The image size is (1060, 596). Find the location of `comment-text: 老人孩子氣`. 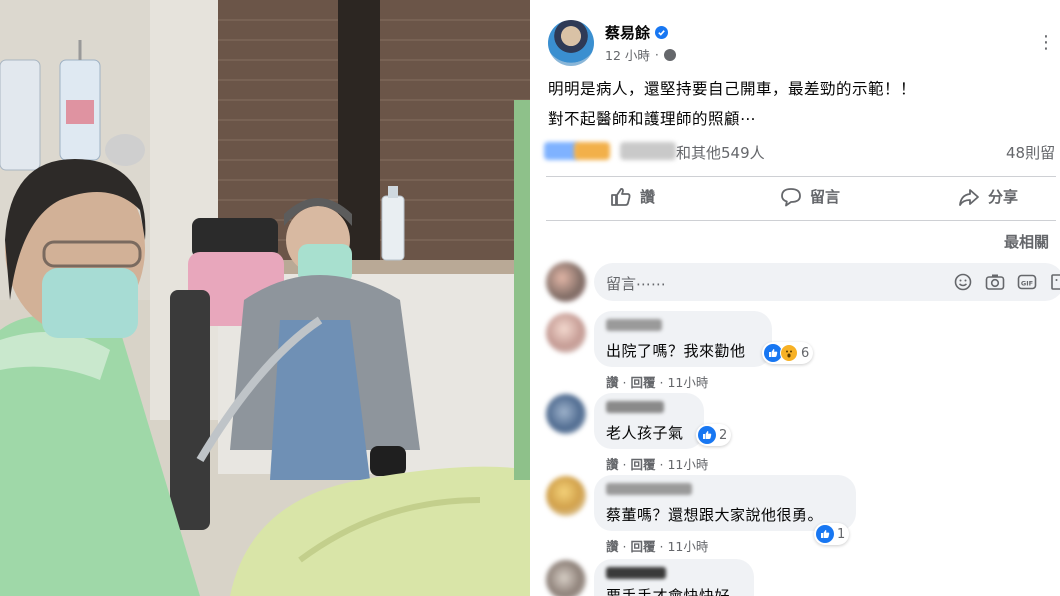

comment-text: 老人孩子氣 is located at coordinates (645, 433).